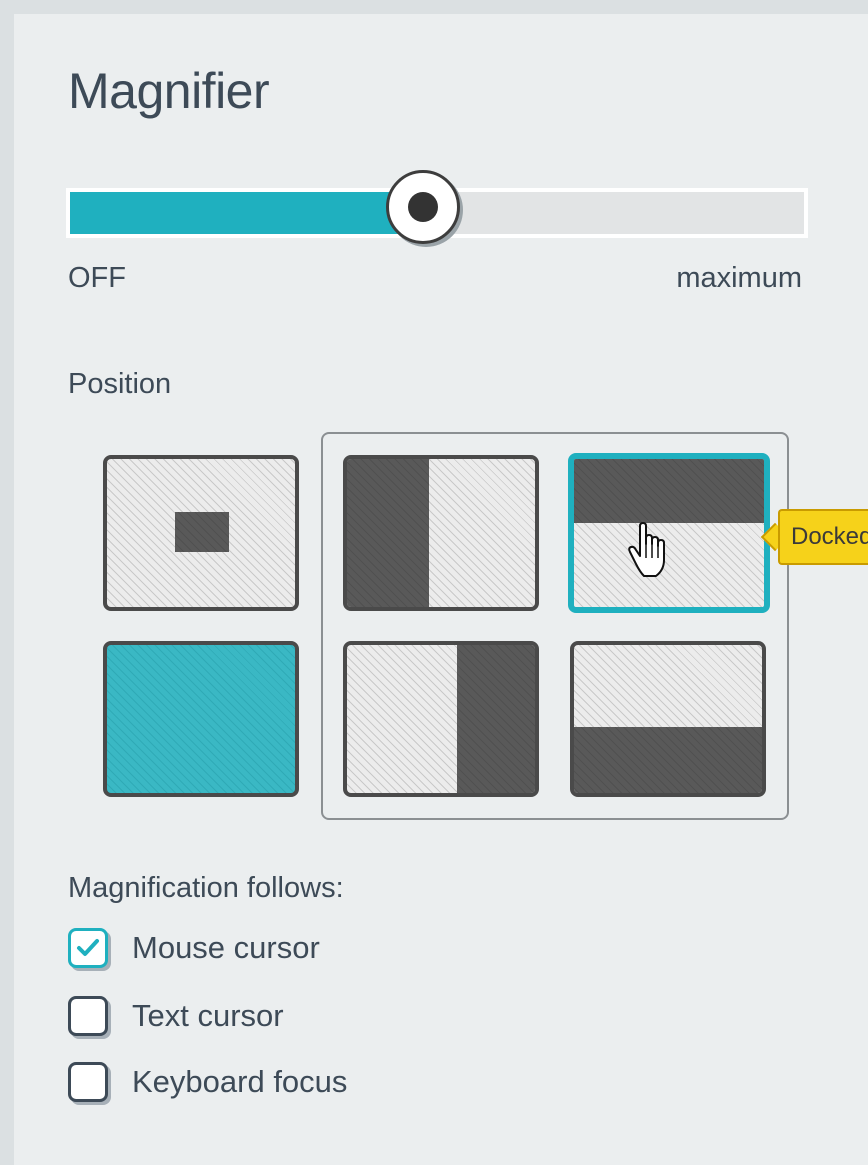  What do you see at coordinates (240, 1081) in the screenshot?
I see `checkbox-label: Keyboard focus` at bounding box center [240, 1081].